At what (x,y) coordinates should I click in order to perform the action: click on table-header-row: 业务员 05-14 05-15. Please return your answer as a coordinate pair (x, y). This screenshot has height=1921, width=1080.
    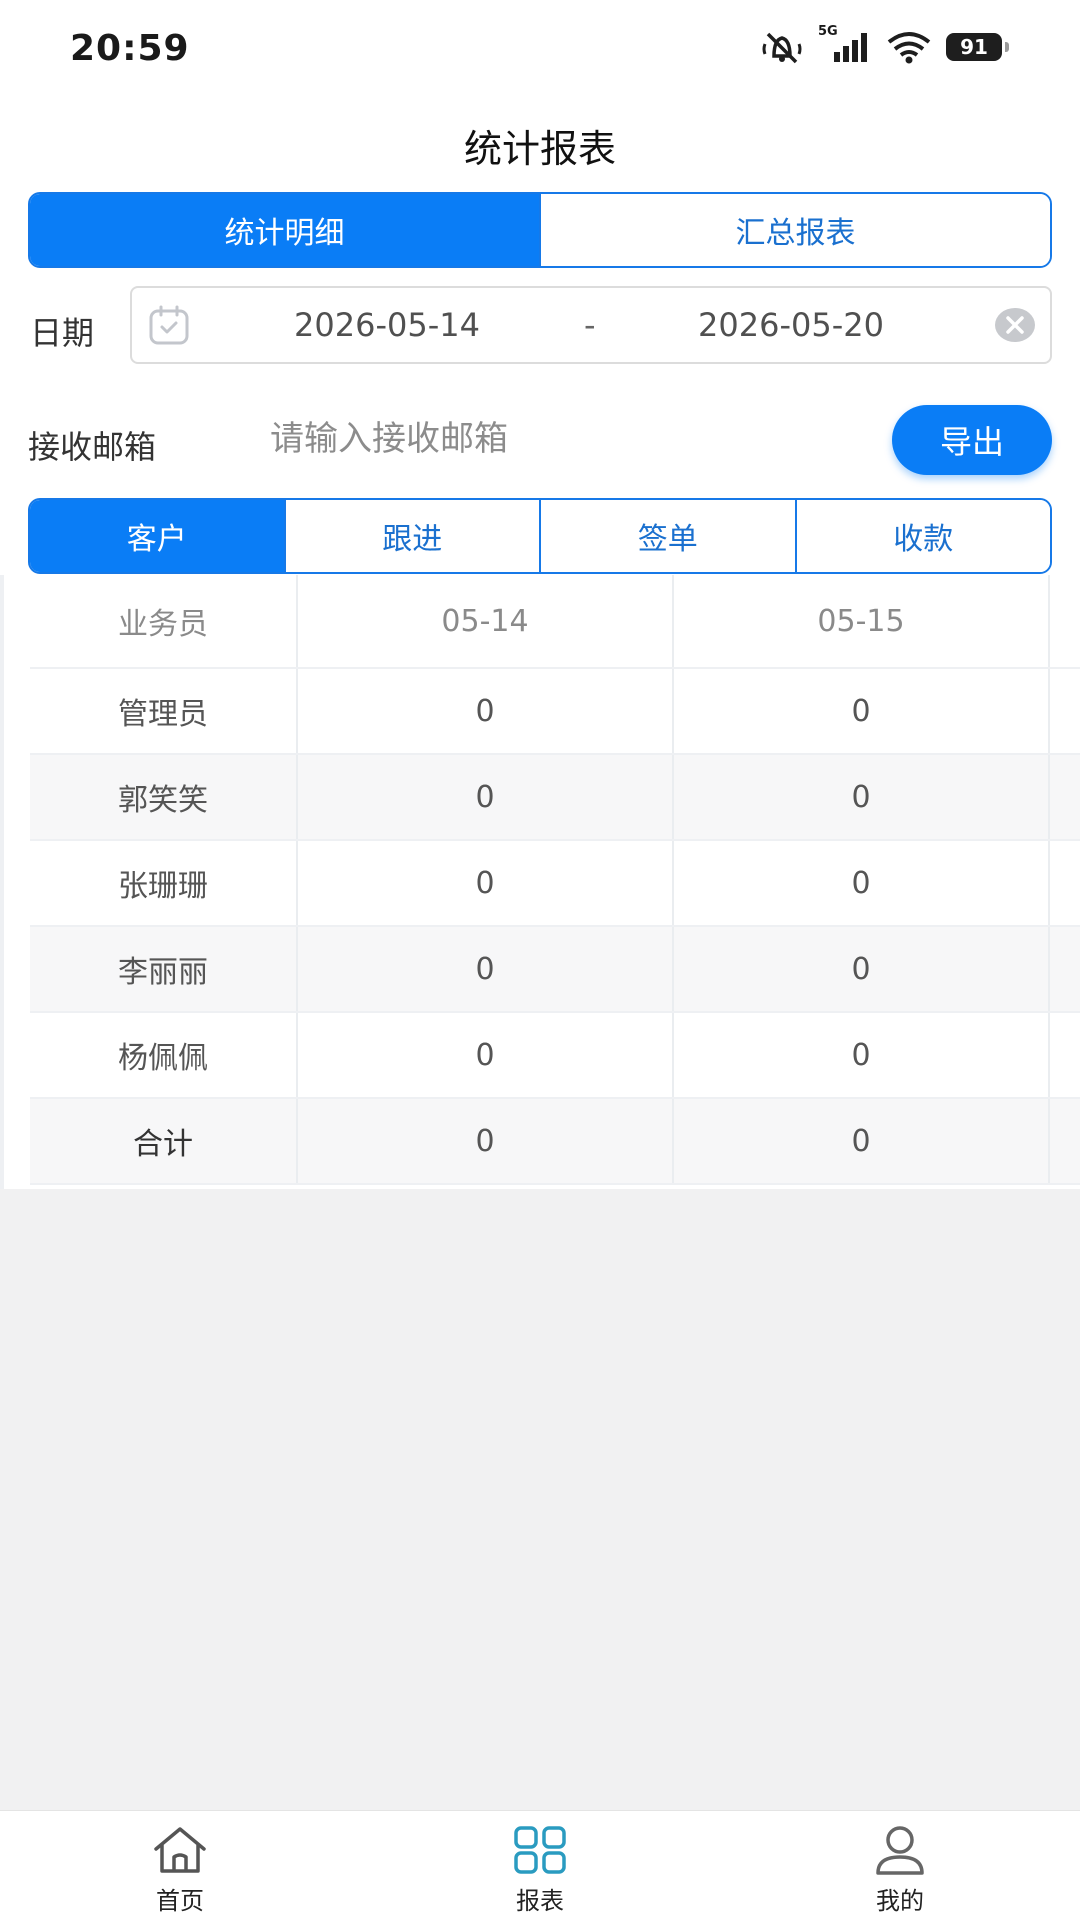
    Looking at the image, I should click on (555, 622).